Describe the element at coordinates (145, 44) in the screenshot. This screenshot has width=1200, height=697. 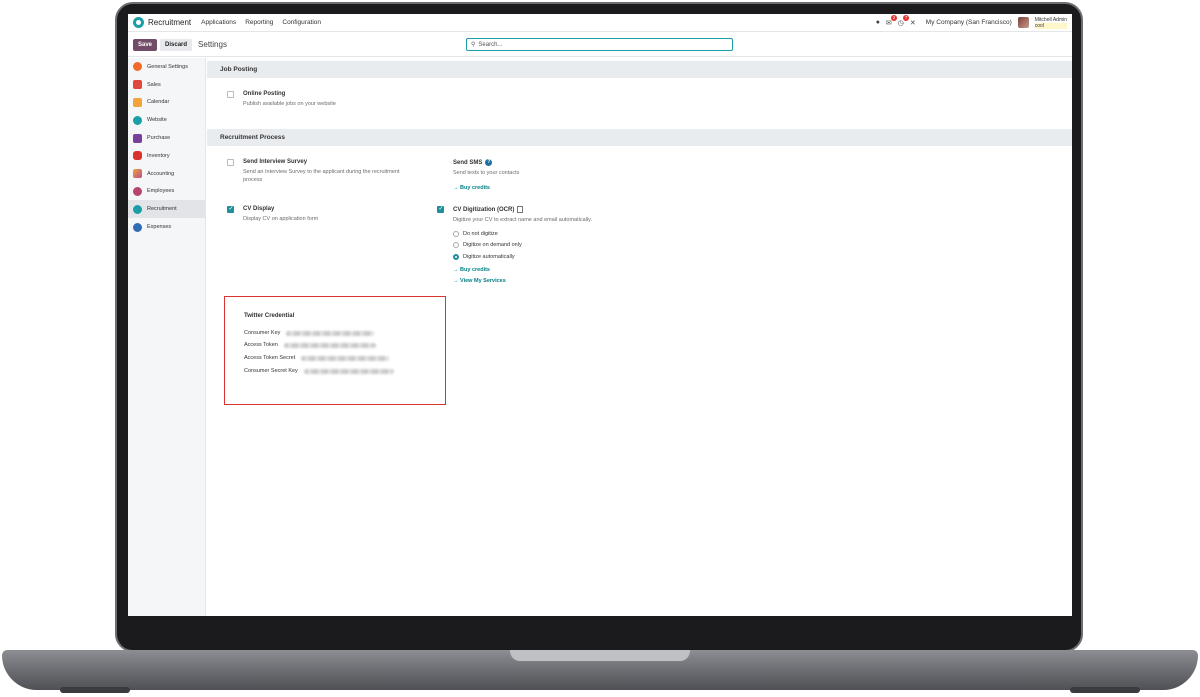
I see `save-button: Save` at that location.